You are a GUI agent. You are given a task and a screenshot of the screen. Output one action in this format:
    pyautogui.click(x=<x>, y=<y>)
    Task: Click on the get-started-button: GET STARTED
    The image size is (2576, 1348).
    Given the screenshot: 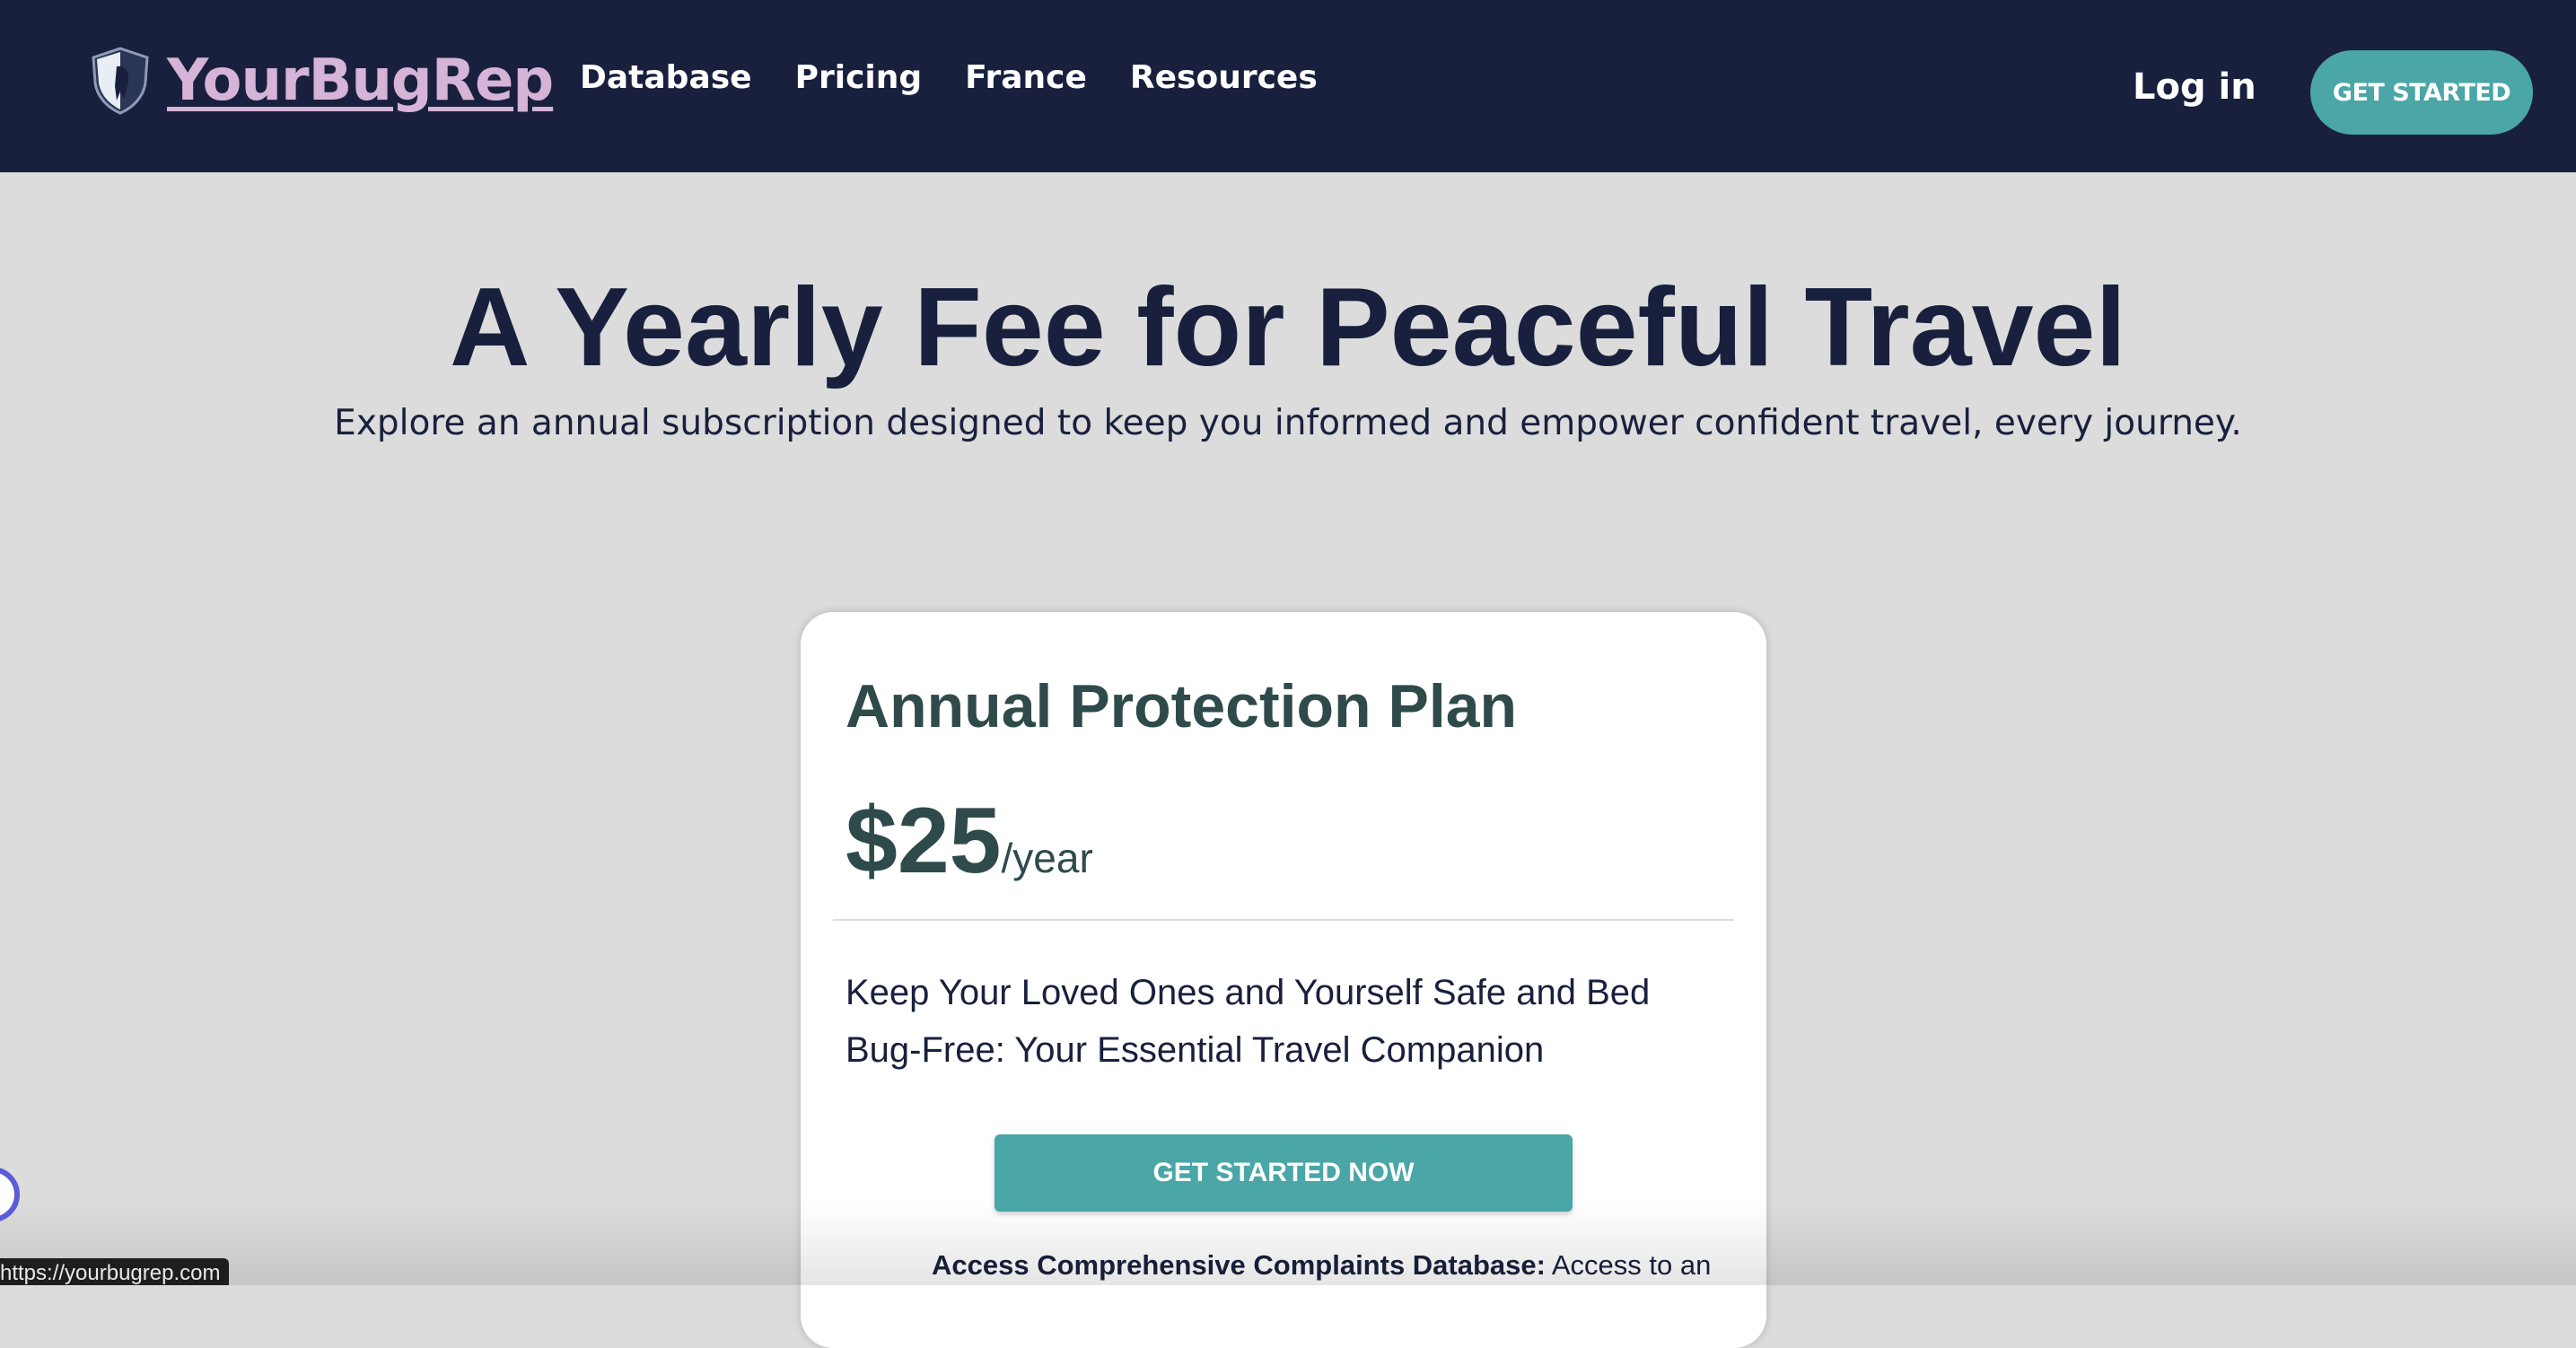 What is the action you would take?
    pyautogui.click(x=2421, y=92)
    